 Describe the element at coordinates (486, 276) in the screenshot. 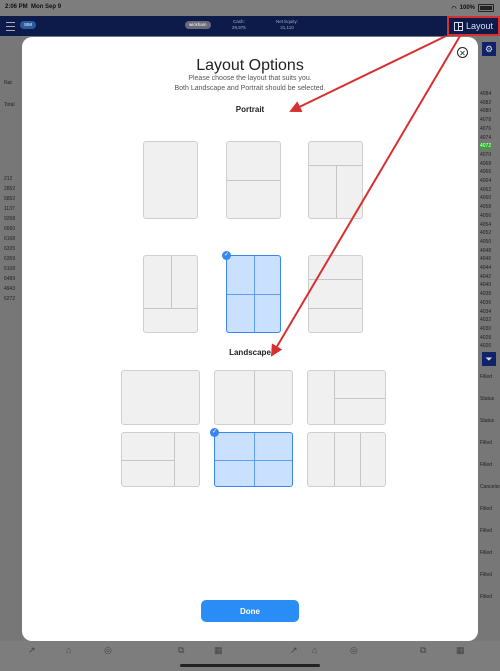

I see `background-price-level: 4042` at that location.